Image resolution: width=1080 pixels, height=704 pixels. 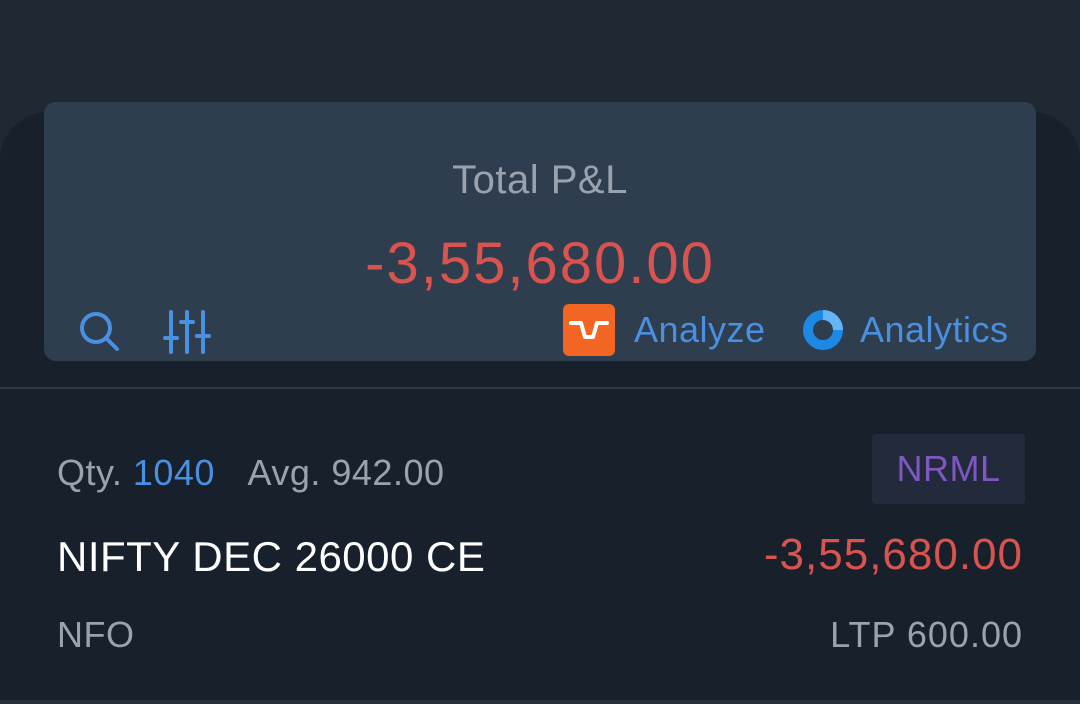 What do you see at coordinates (388, 472) in the screenshot?
I see `avg-value: 942.00` at bounding box center [388, 472].